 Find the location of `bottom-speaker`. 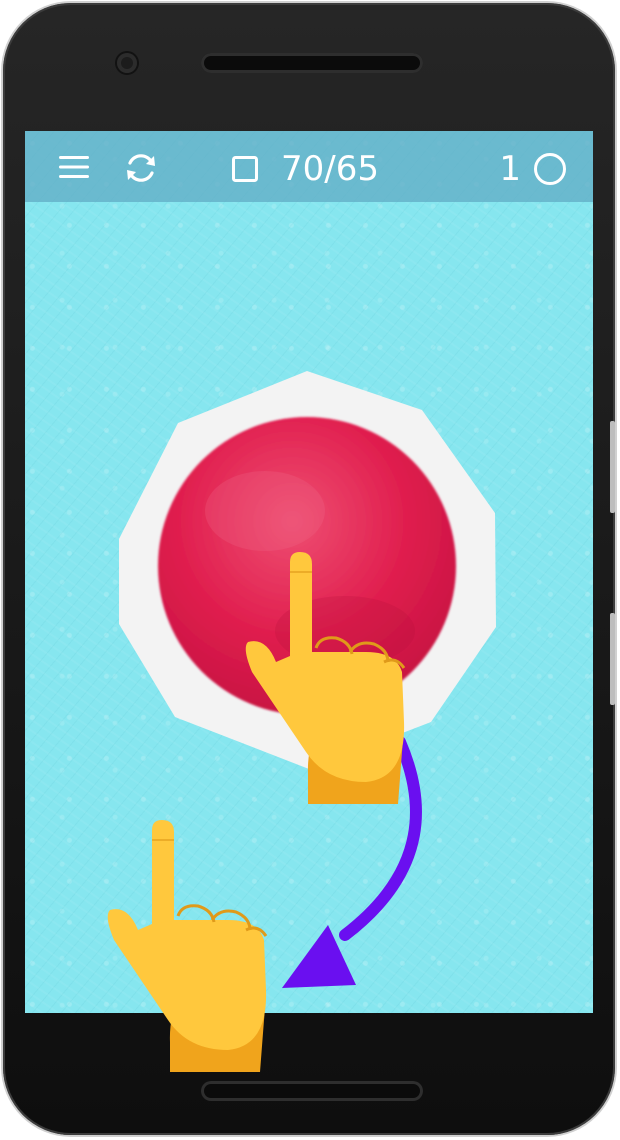

bottom-speaker is located at coordinates (312, 1091).